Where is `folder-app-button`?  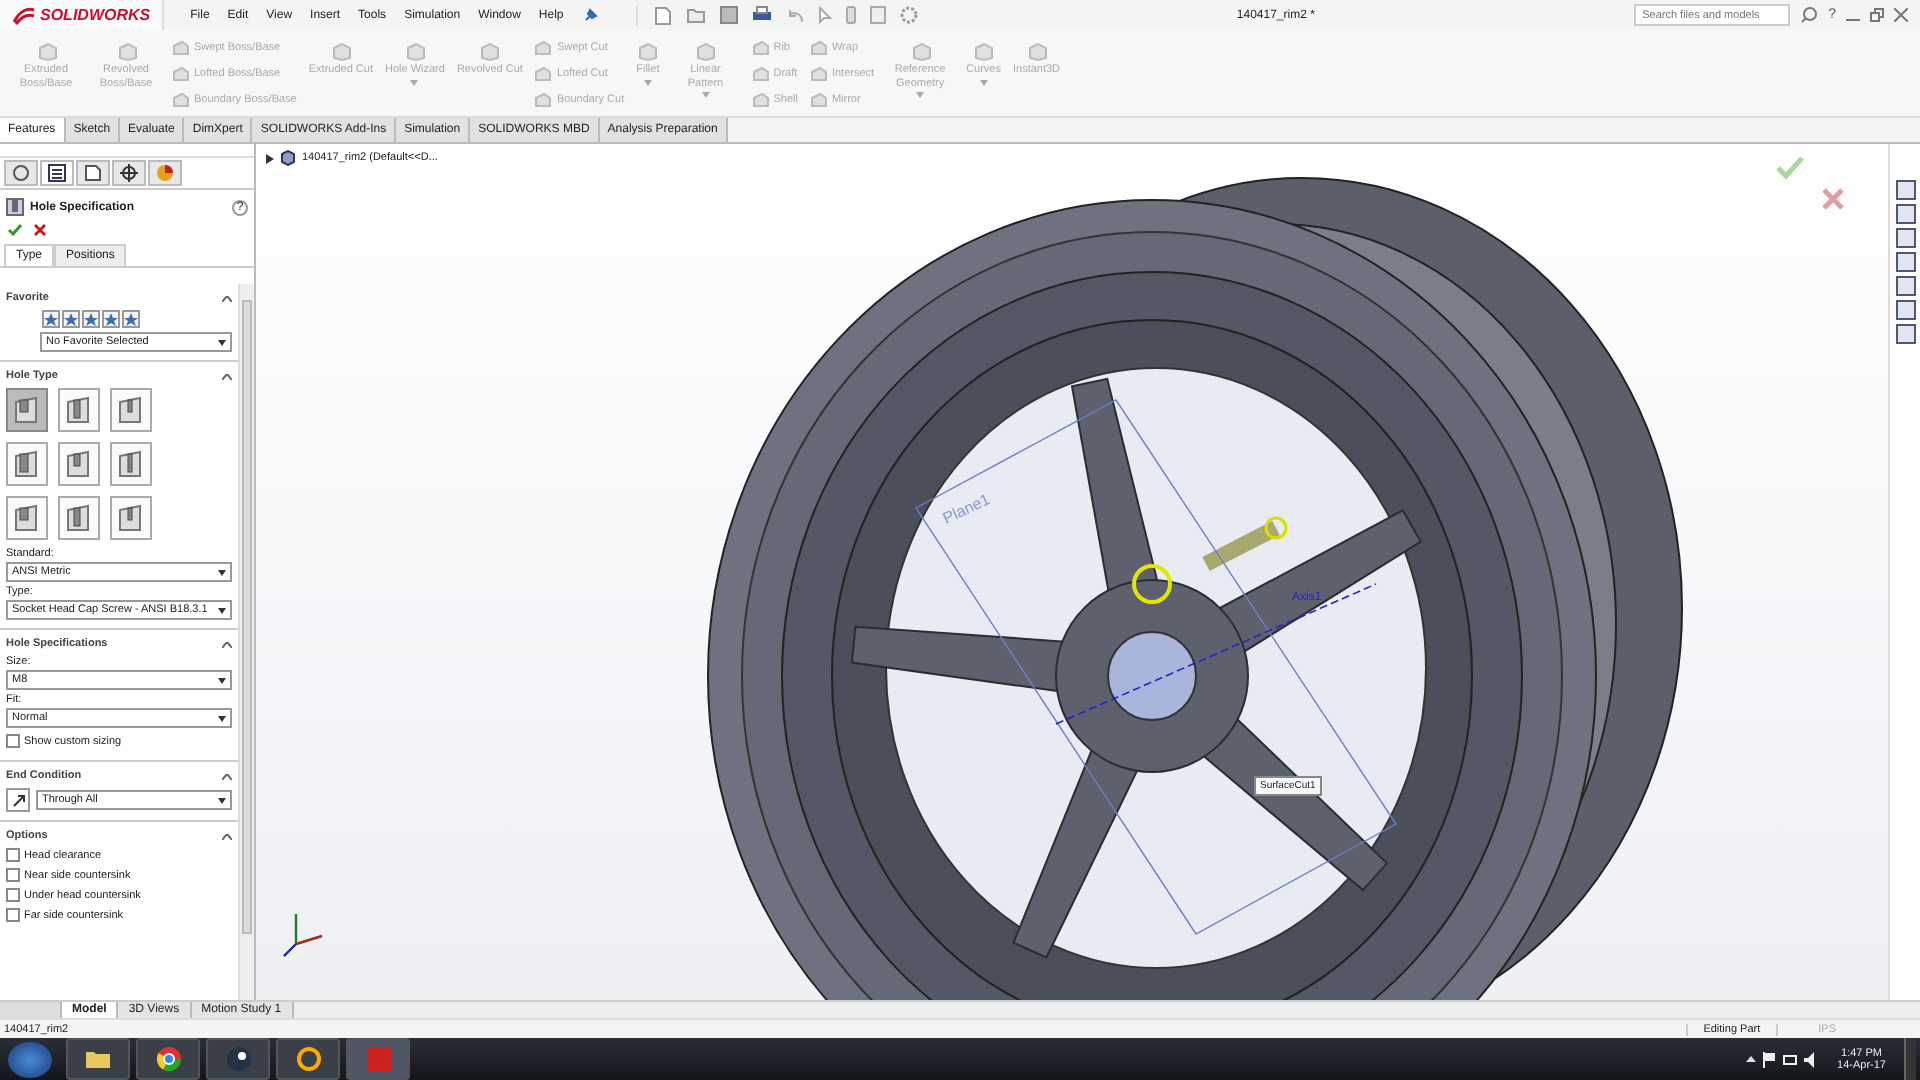 folder-app-button is located at coordinates (98, 1059).